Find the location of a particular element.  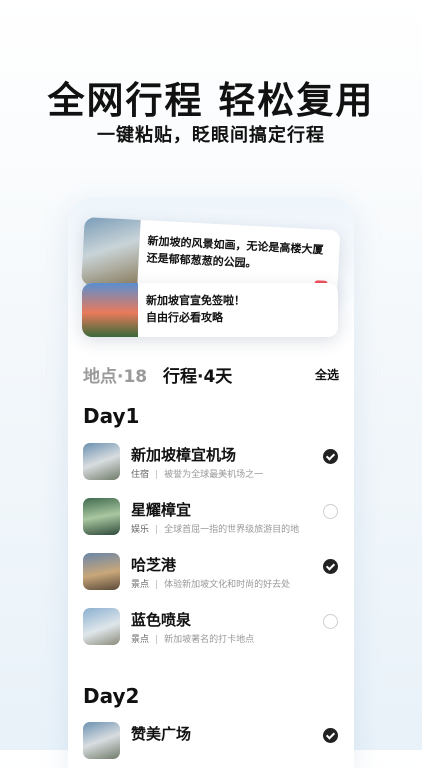

place-name: 哈芝港 is located at coordinates (154, 565).